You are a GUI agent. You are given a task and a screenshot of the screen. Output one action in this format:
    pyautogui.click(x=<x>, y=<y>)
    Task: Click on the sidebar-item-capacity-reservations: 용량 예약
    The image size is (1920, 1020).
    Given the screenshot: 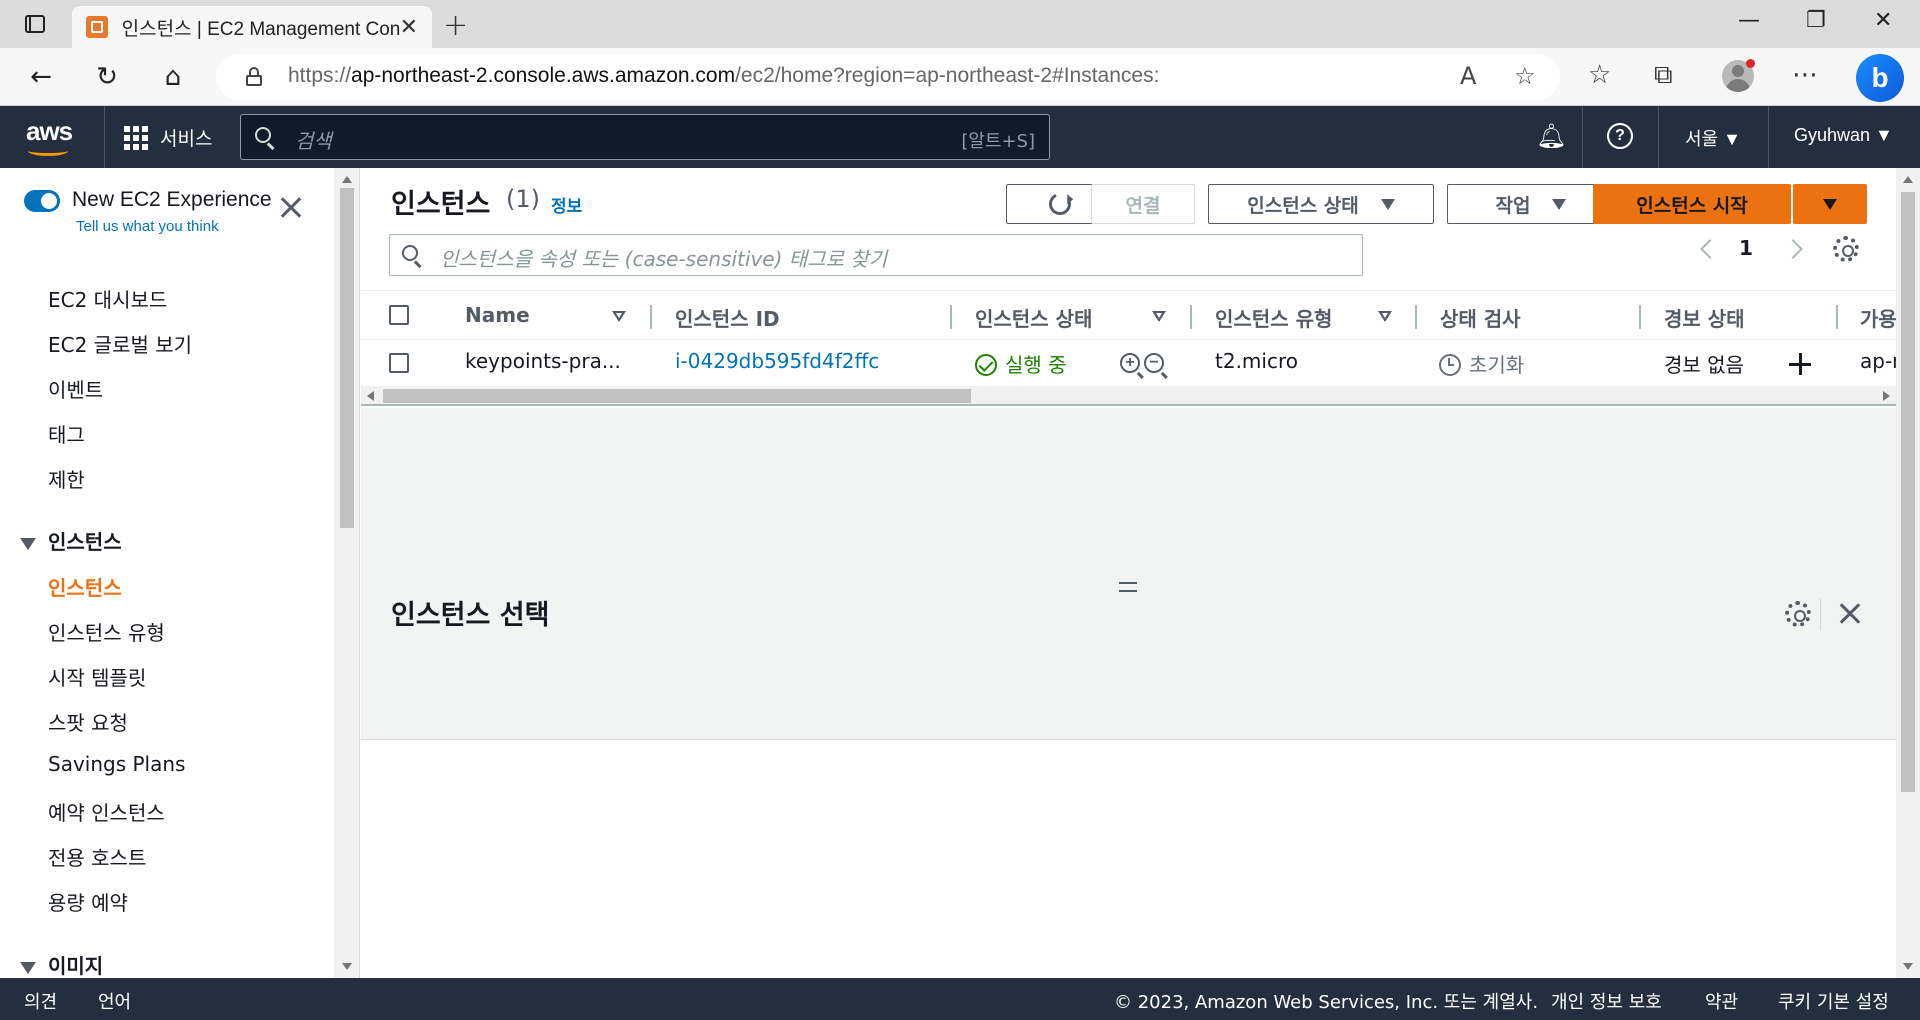 What is the action you would take?
    pyautogui.click(x=88, y=901)
    